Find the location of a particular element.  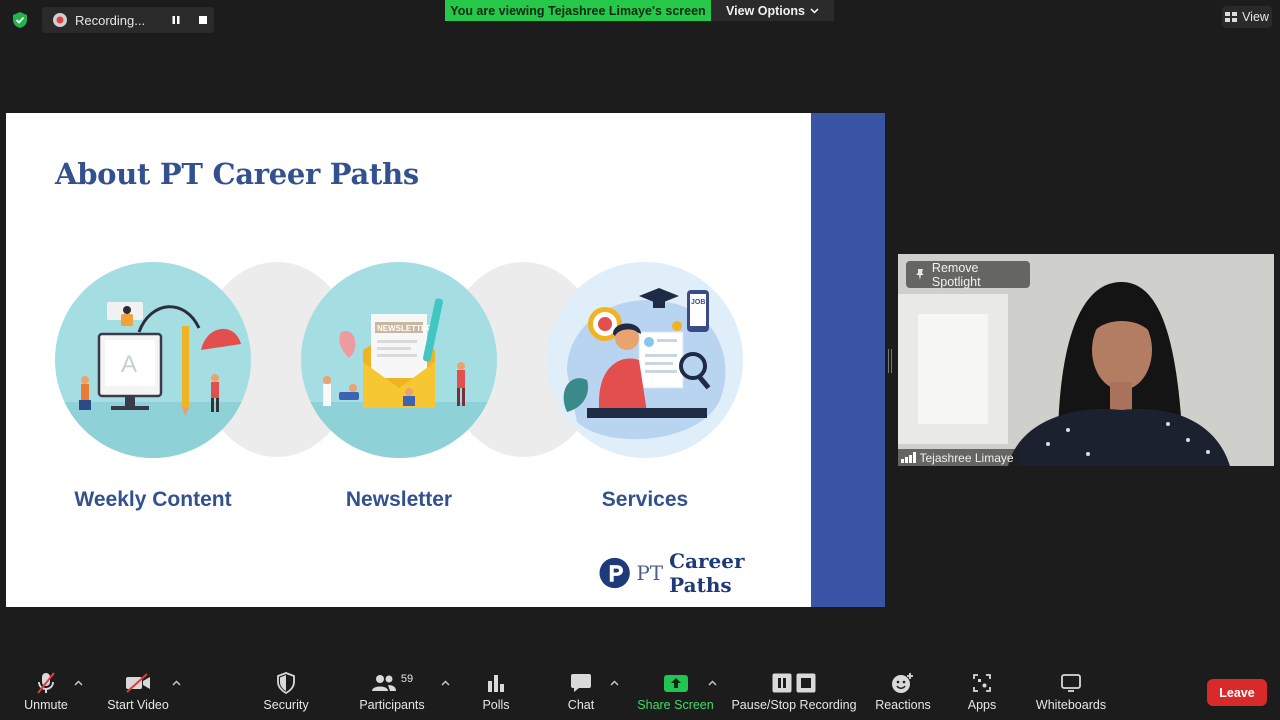

remove-spotlight-button: Remove Spotlight is located at coordinates (968, 274).